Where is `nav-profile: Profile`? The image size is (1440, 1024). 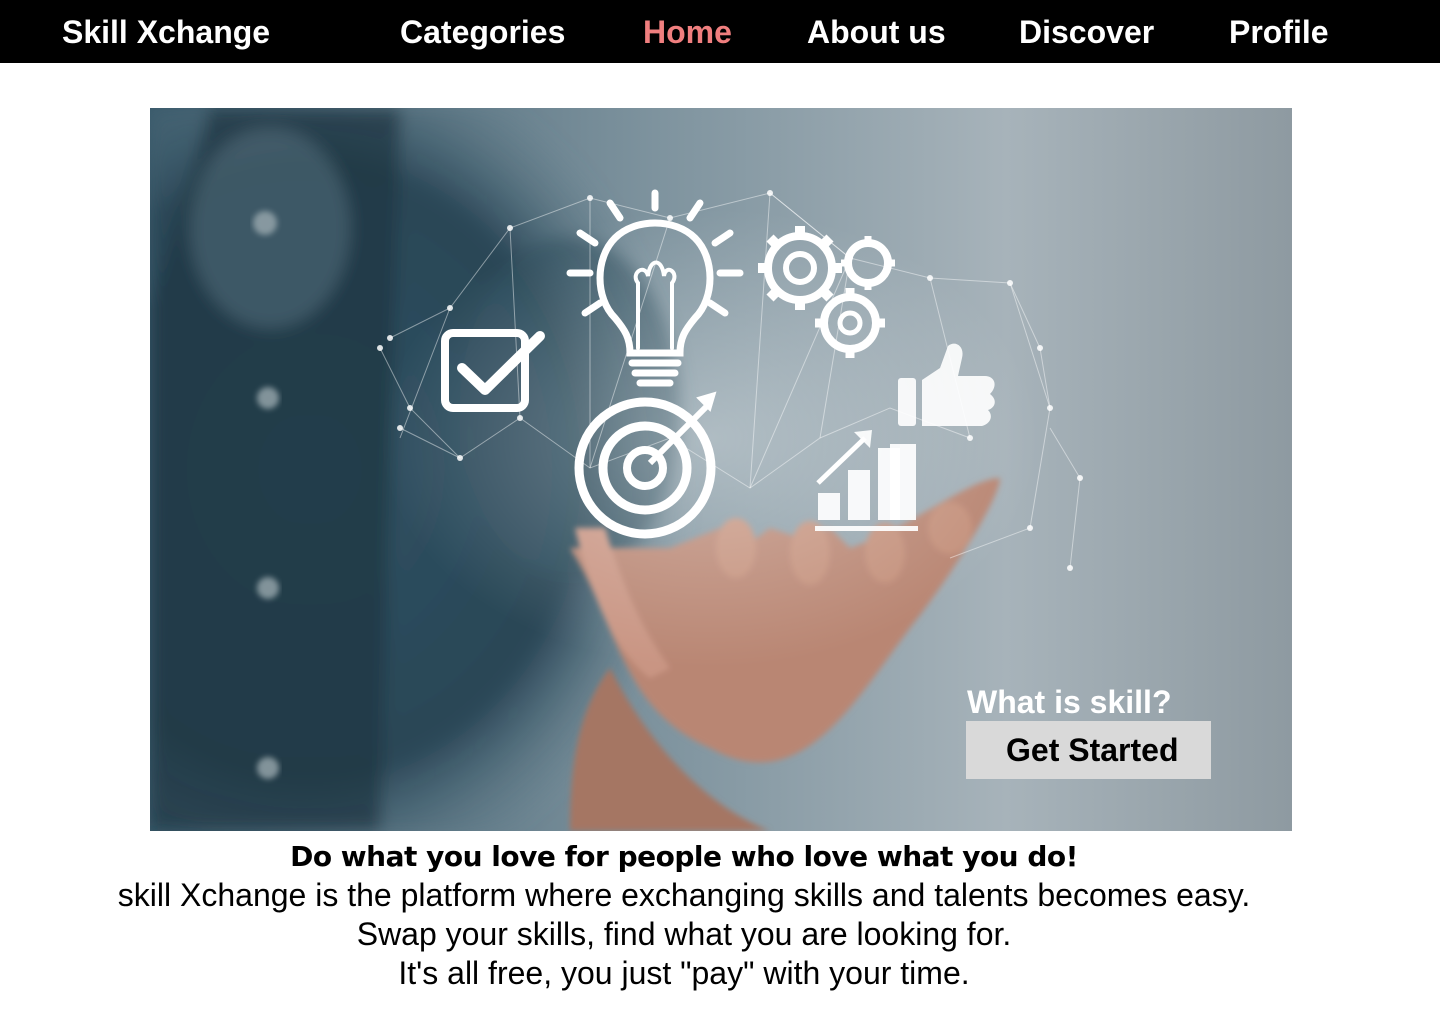 nav-profile: Profile is located at coordinates (1279, 32).